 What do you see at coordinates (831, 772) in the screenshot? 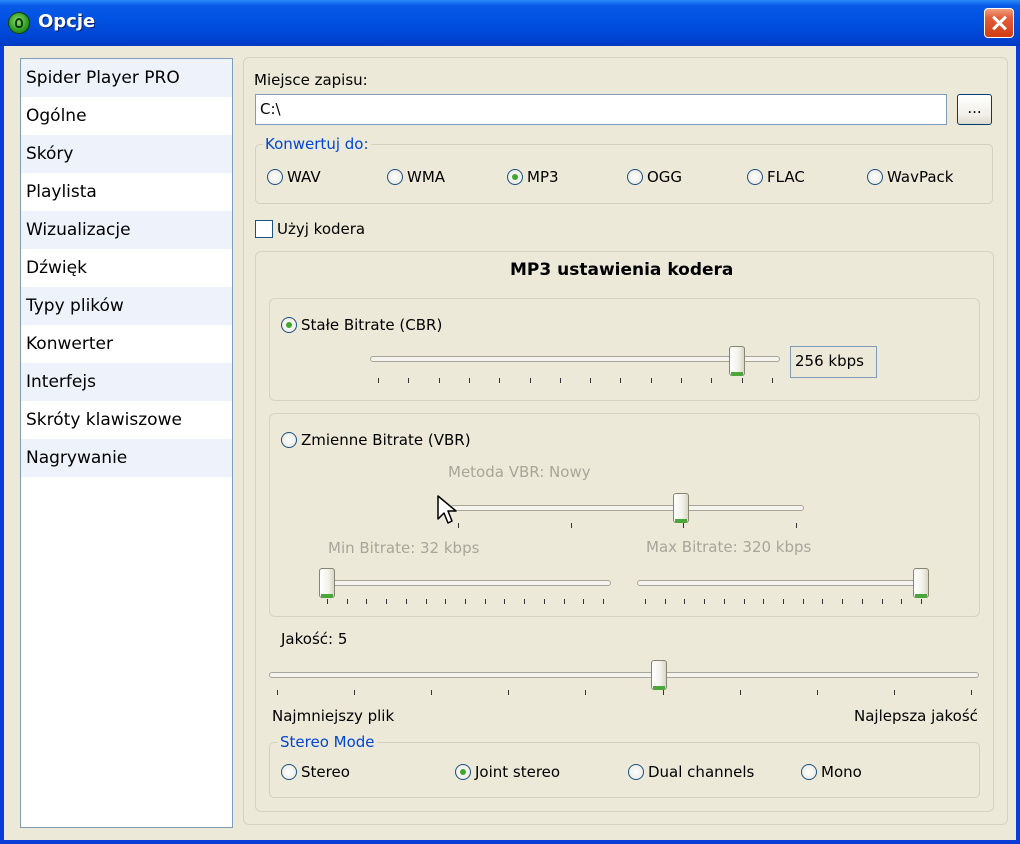
I see `radio-mono: Mono` at bounding box center [831, 772].